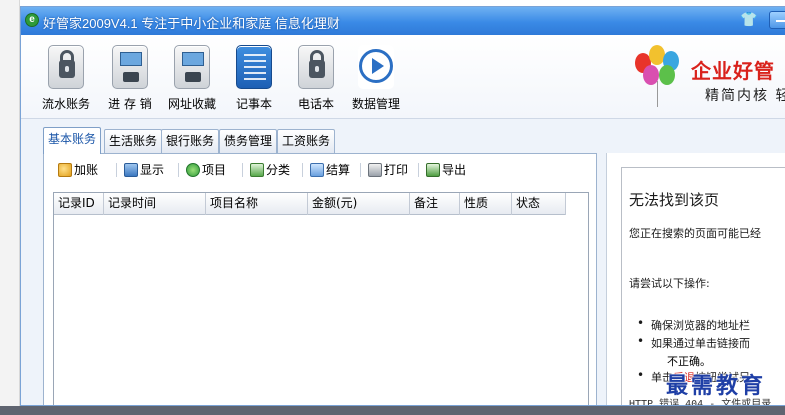  I want to click on export-button: 导出, so click(446, 170).